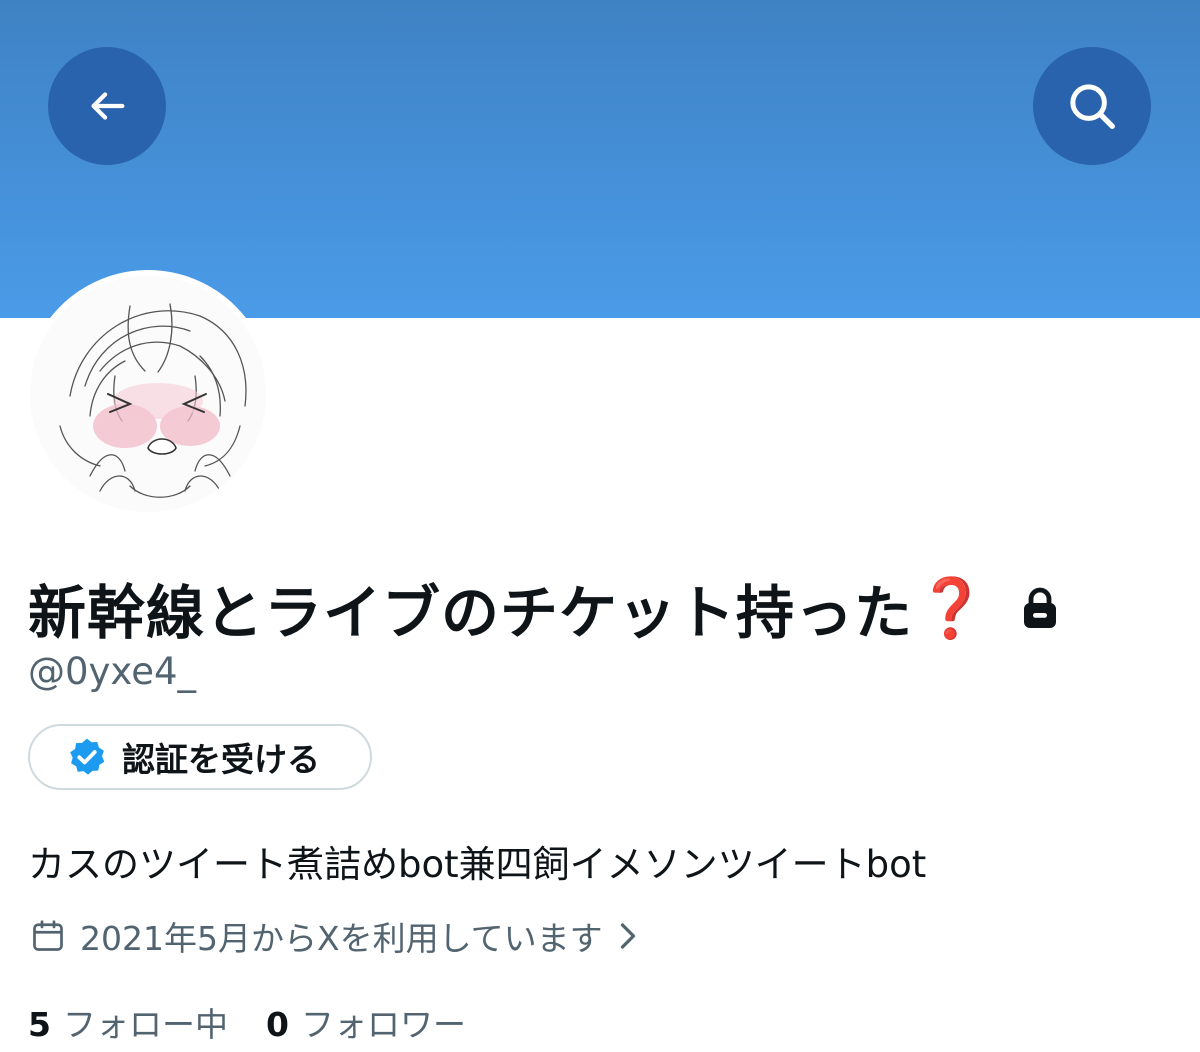 This screenshot has width=1200, height=1052. I want to click on search-icon, so click(1092, 106).